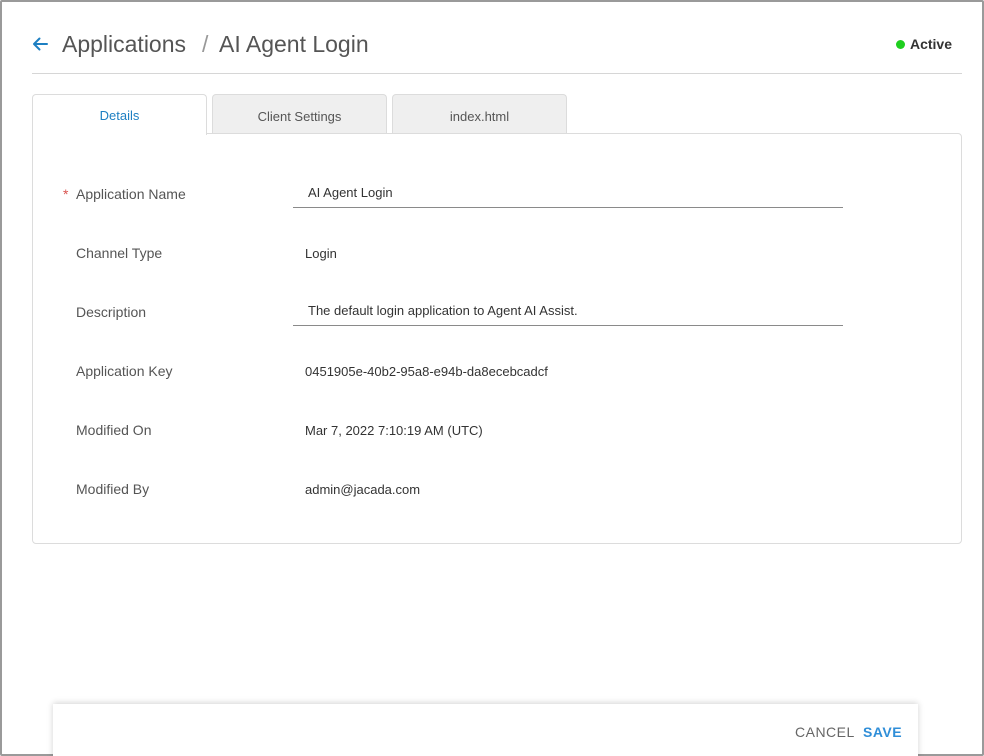 Image resolution: width=984 pixels, height=756 pixels. I want to click on description-label: Description, so click(111, 312).